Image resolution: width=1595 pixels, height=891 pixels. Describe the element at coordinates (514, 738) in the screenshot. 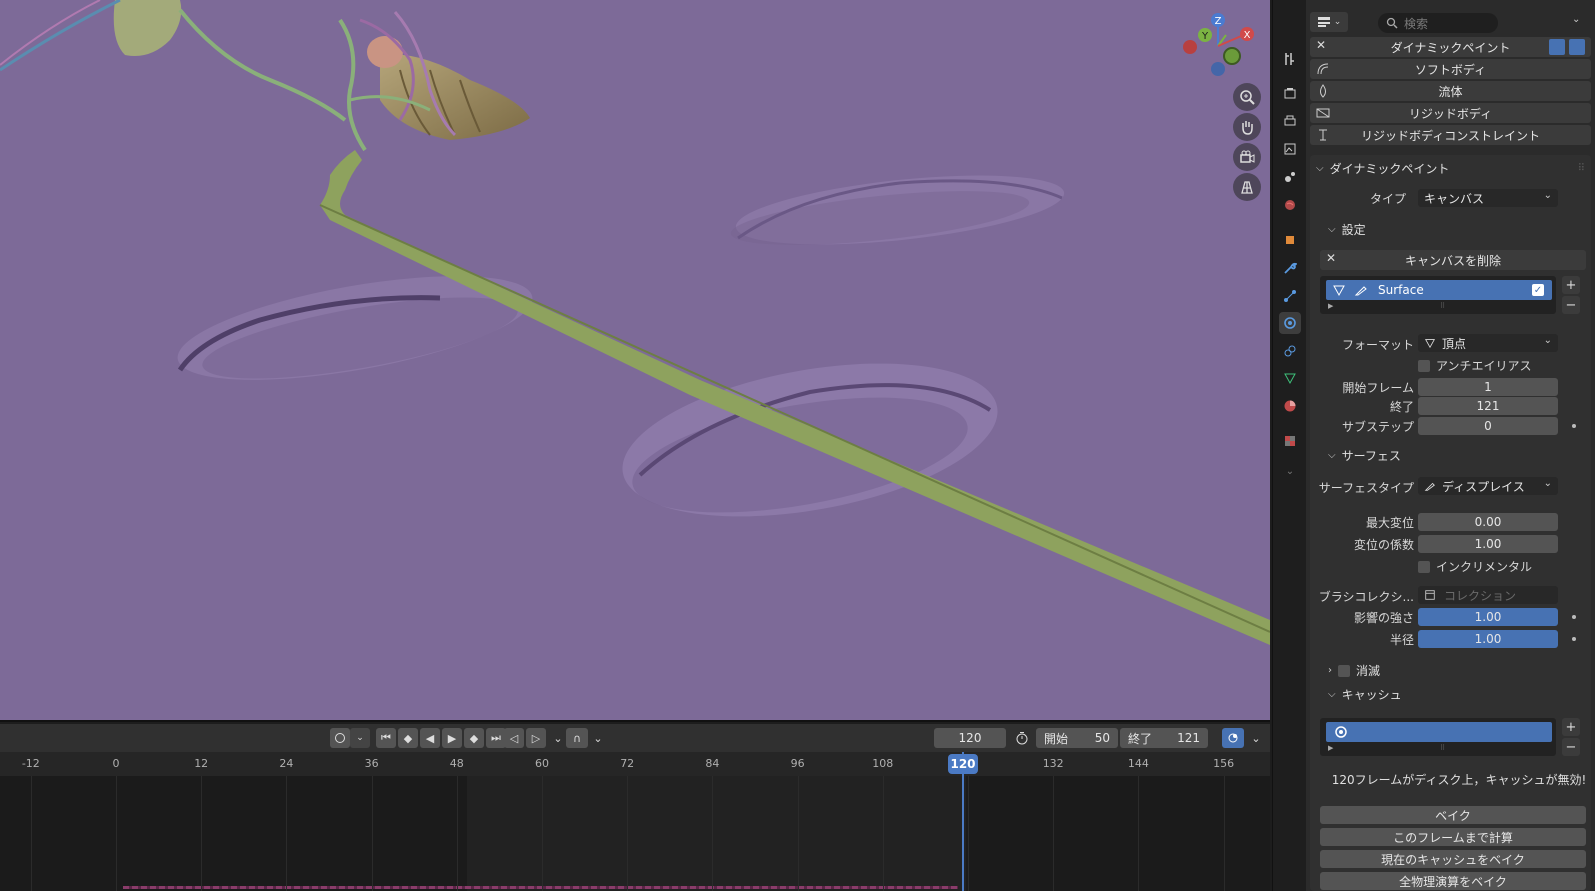

I see `step-back-icon: ◁` at that location.